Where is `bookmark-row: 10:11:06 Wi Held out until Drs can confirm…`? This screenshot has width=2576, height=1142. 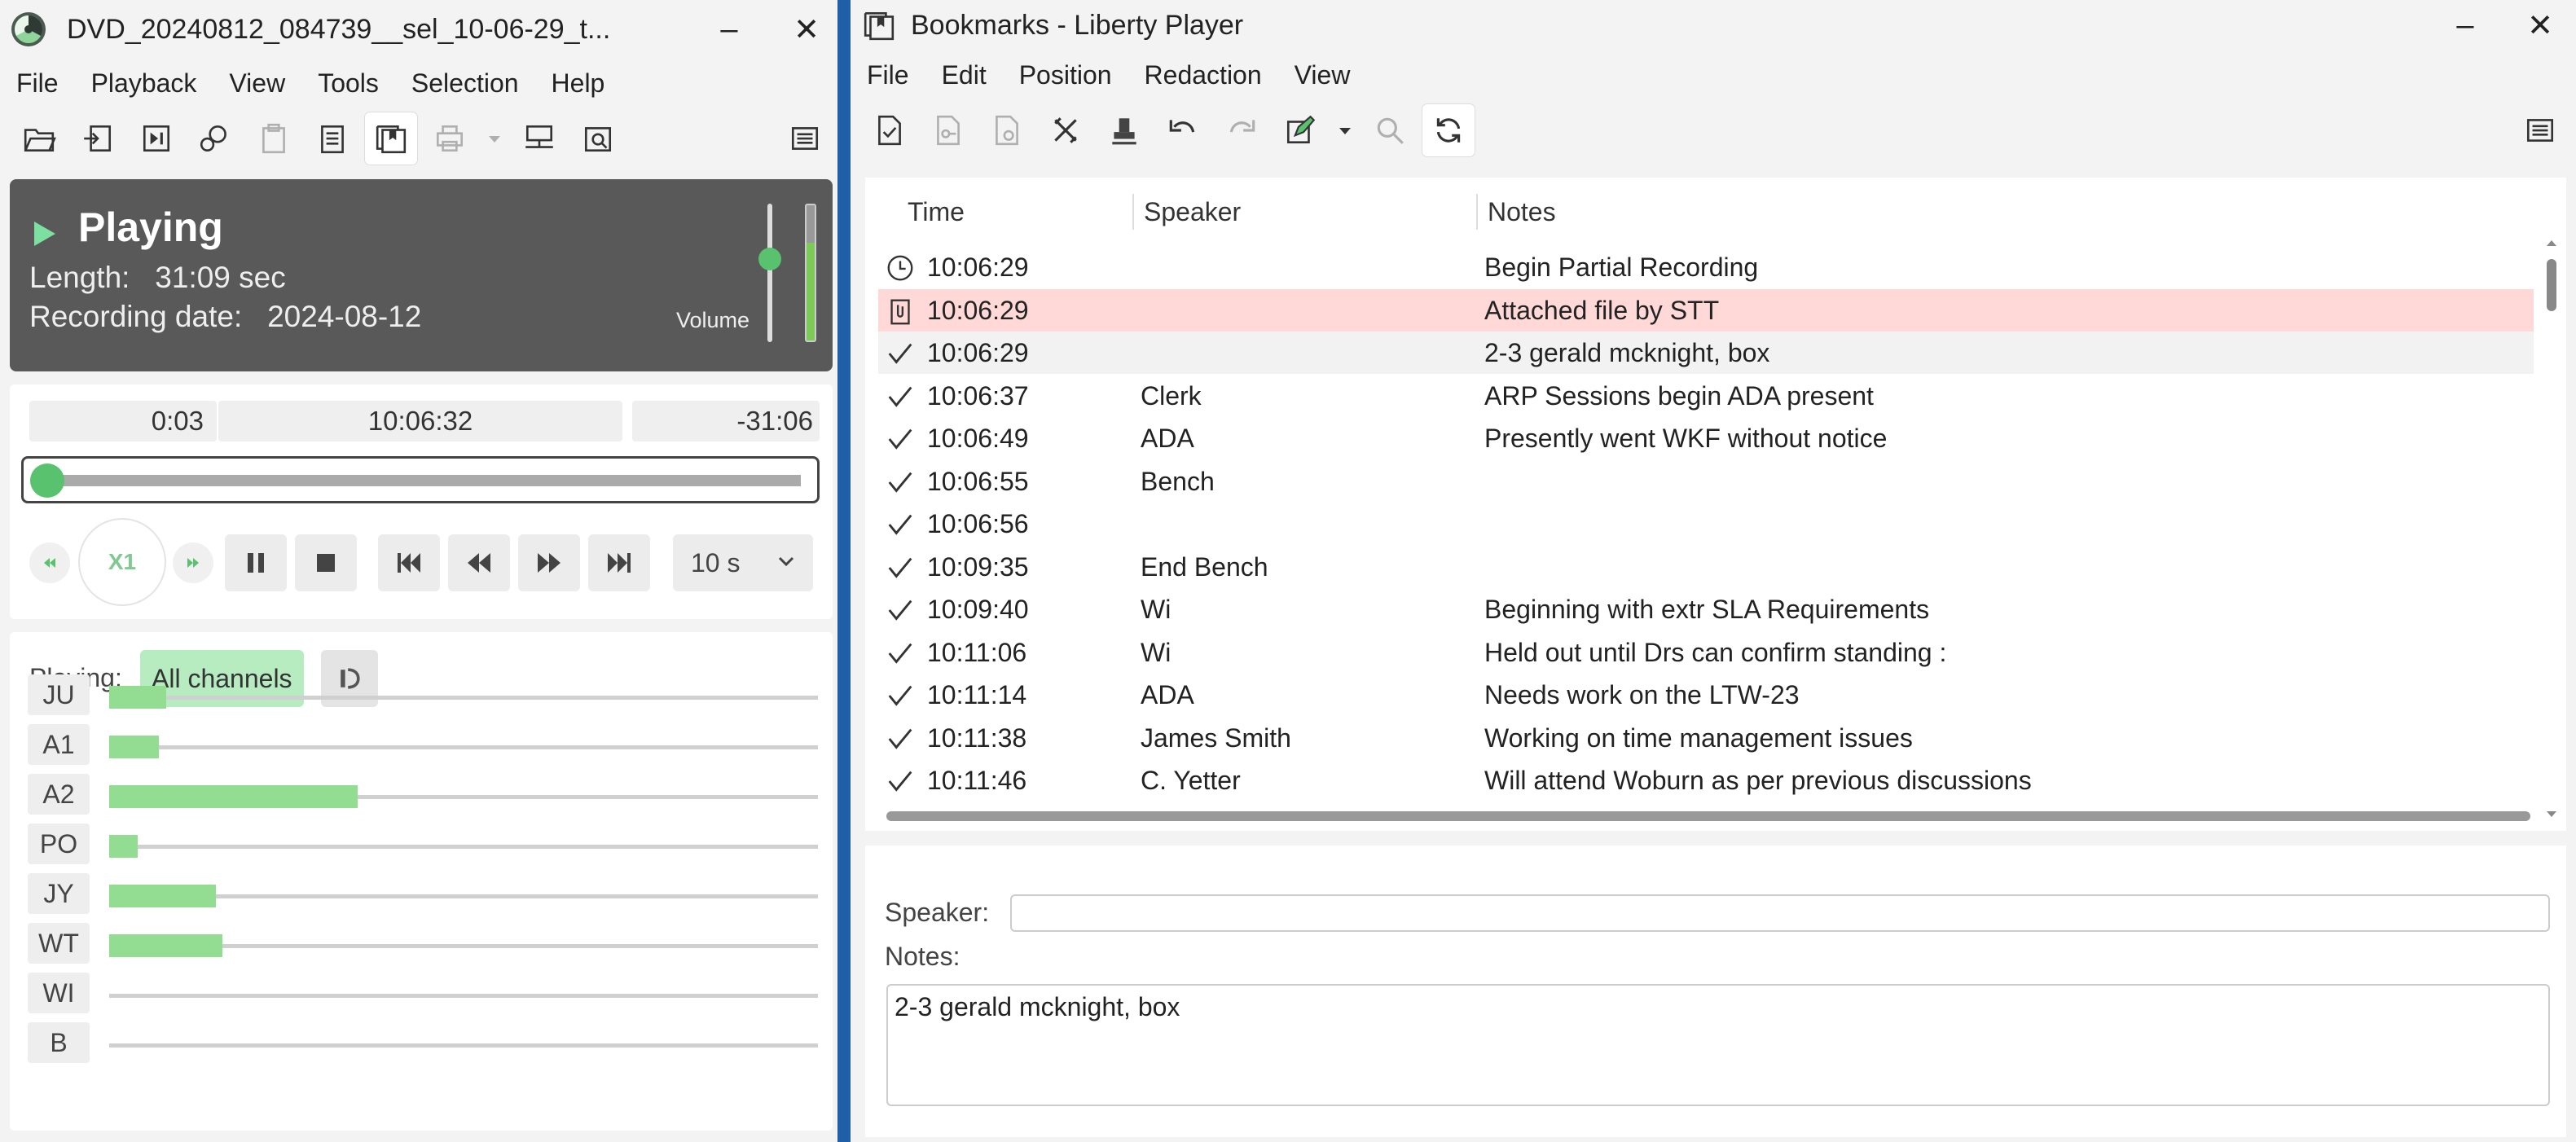 bookmark-row: 10:11:06 Wi Held out until Drs can confirm… is located at coordinates (1706, 652).